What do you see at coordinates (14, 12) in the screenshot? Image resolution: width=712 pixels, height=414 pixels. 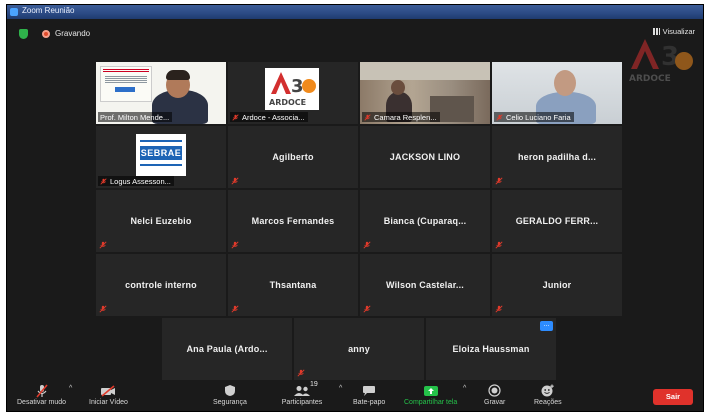 I see `zoom-app-icon` at bounding box center [14, 12].